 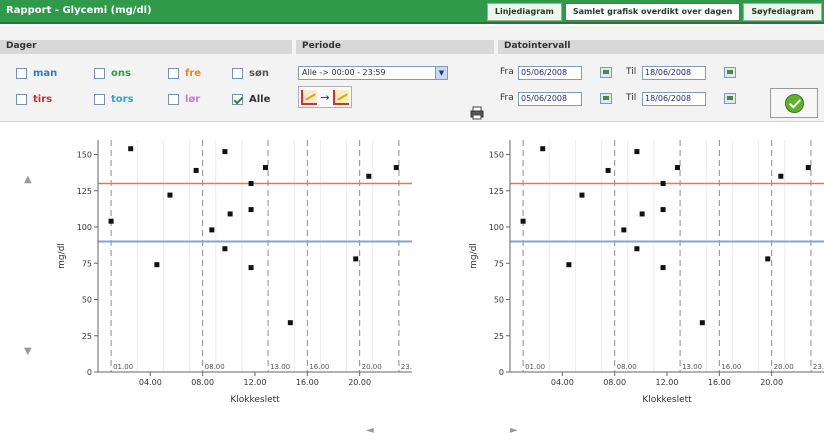 What do you see at coordinates (319, 367) in the screenshot?
I see `meal-time-label: 16.00` at bounding box center [319, 367].